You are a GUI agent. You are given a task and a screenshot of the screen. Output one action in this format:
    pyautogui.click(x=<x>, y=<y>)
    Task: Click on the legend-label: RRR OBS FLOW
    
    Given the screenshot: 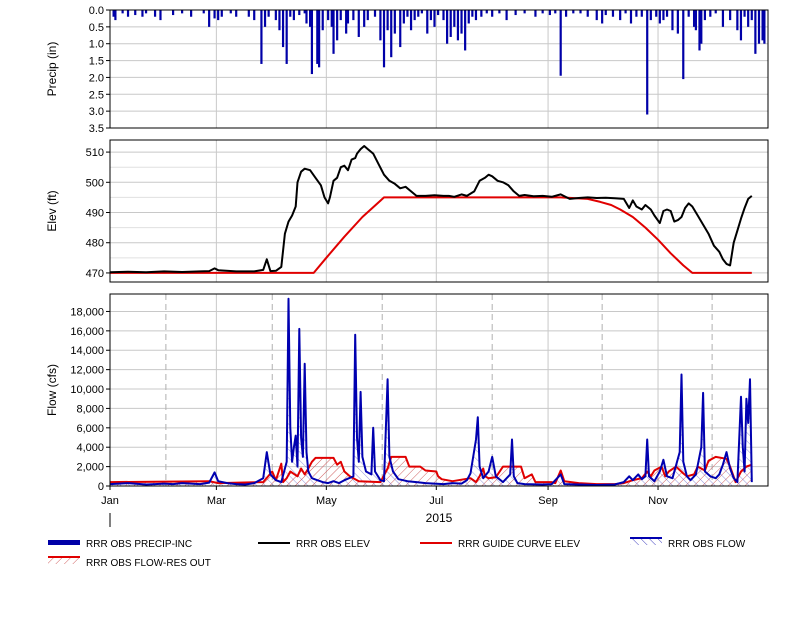 What is the action you would take?
    pyautogui.click(x=707, y=544)
    